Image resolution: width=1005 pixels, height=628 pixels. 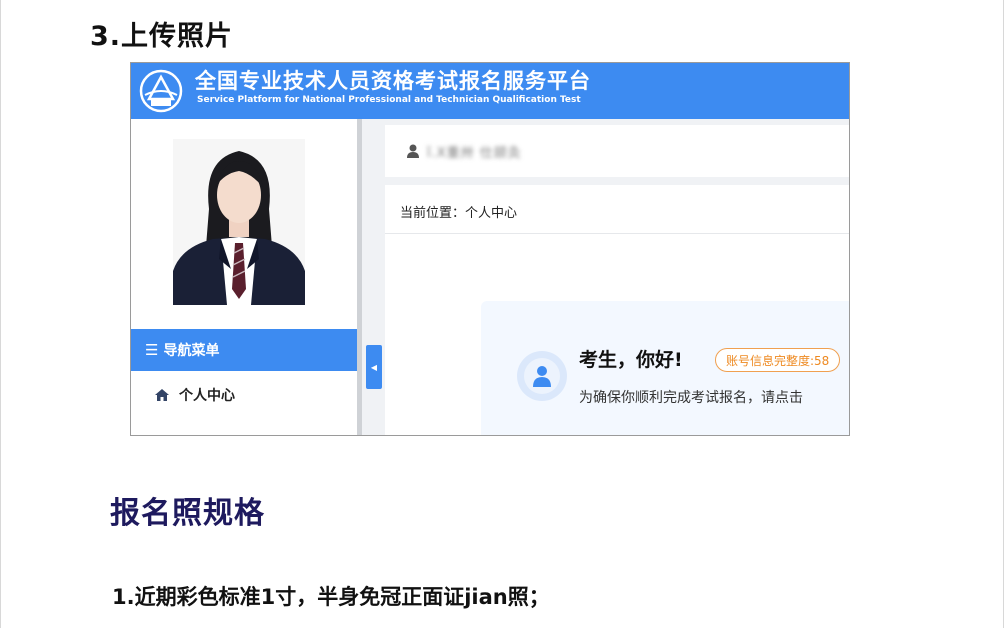 I want to click on page-right-edge, so click(x=1003, y=314).